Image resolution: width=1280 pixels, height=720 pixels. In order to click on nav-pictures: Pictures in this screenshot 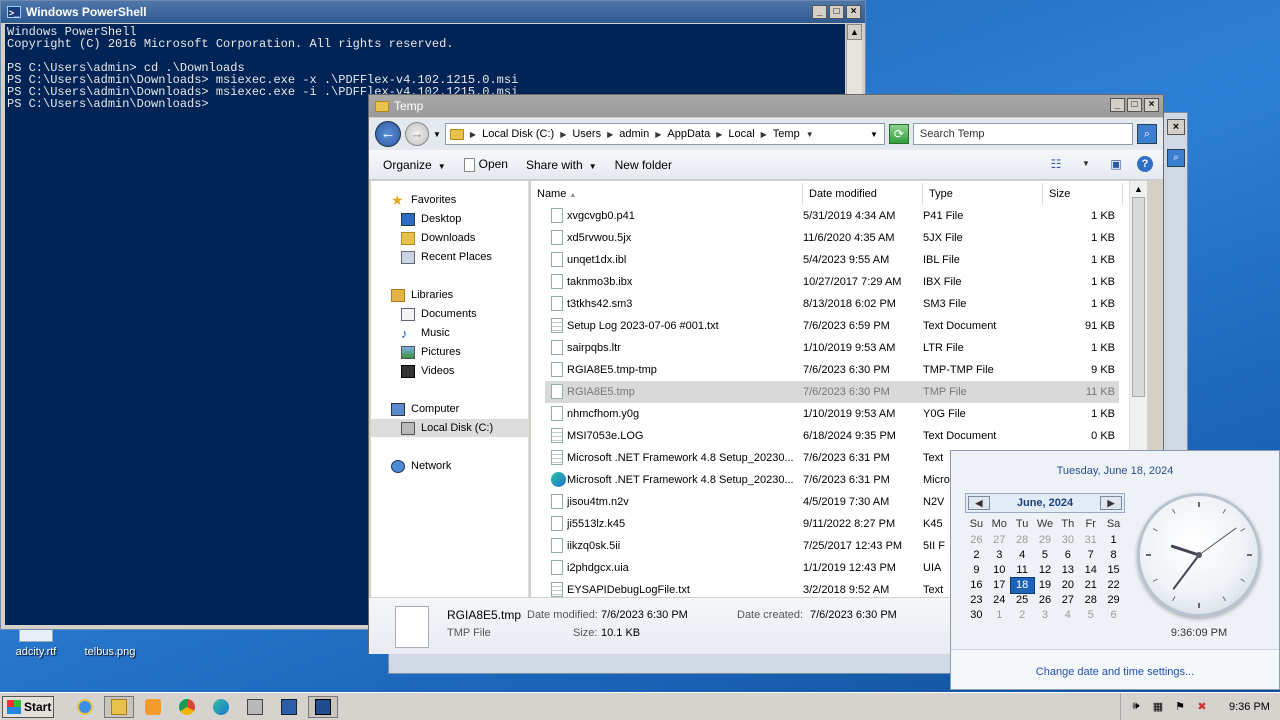, I will do `click(431, 352)`.